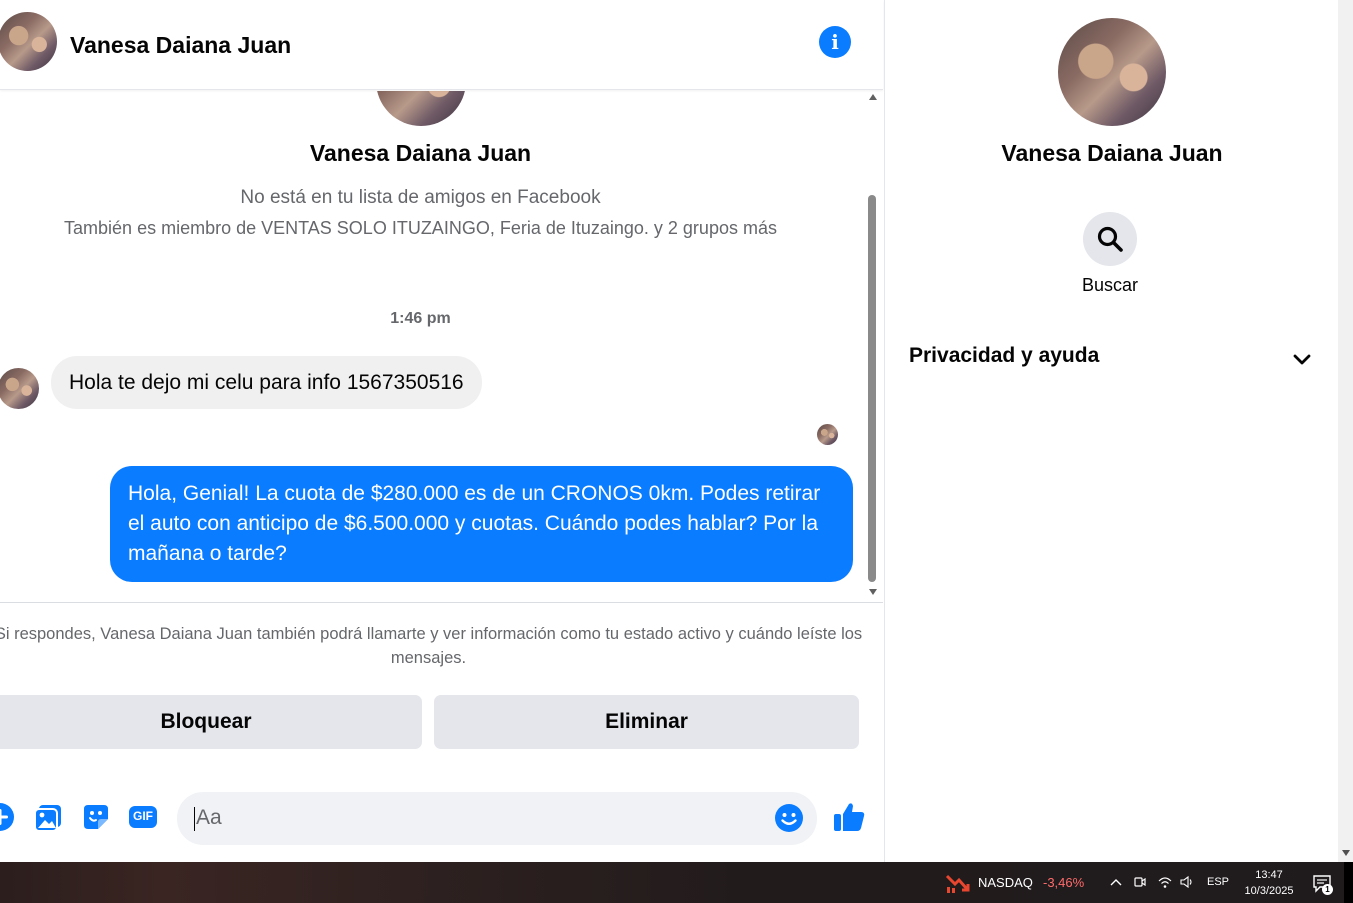 The height and width of the screenshot is (903, 1353). Describe the element at coordinates (873, 592) in the screenshot. I see `scroll-down-arrow-icon` at that location.